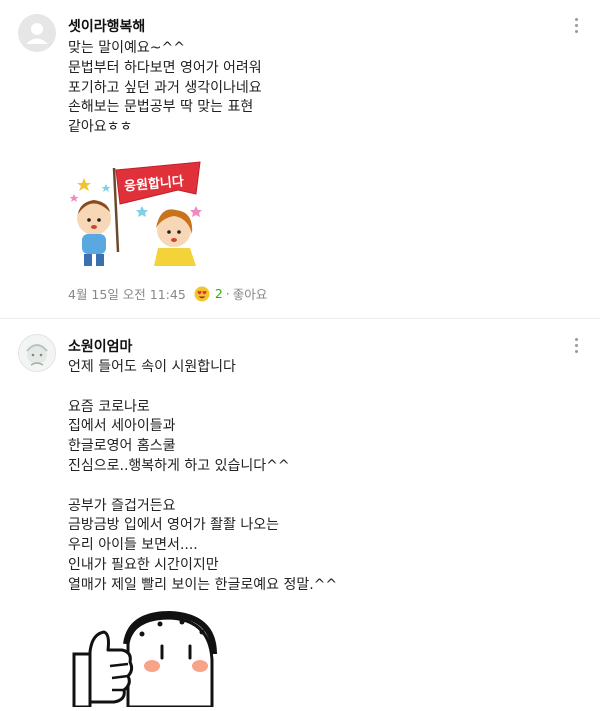 Image resolution: width=600 pixels, height=711 pixels. Describe the element at coordinates (145, 656) in the screenshot. I see `thumbs-up-sticker` at that location.